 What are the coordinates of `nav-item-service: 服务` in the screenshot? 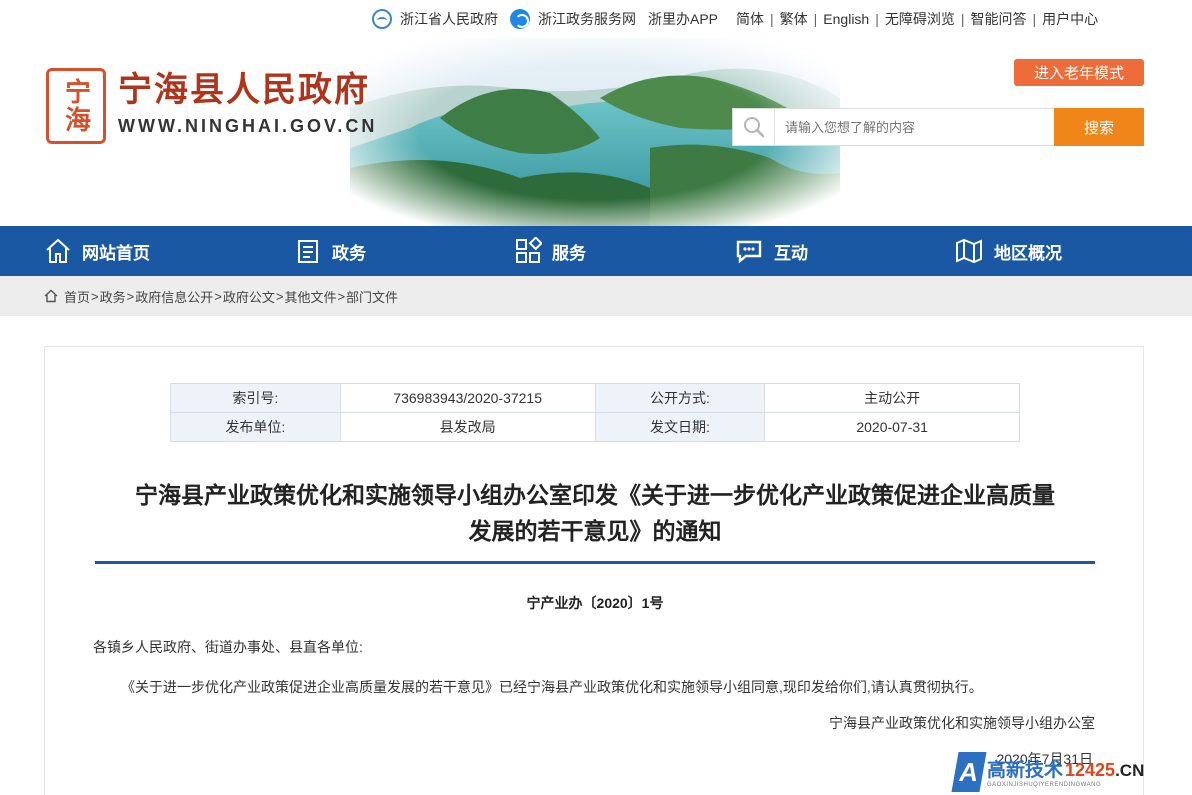 It's located at (550, 251).